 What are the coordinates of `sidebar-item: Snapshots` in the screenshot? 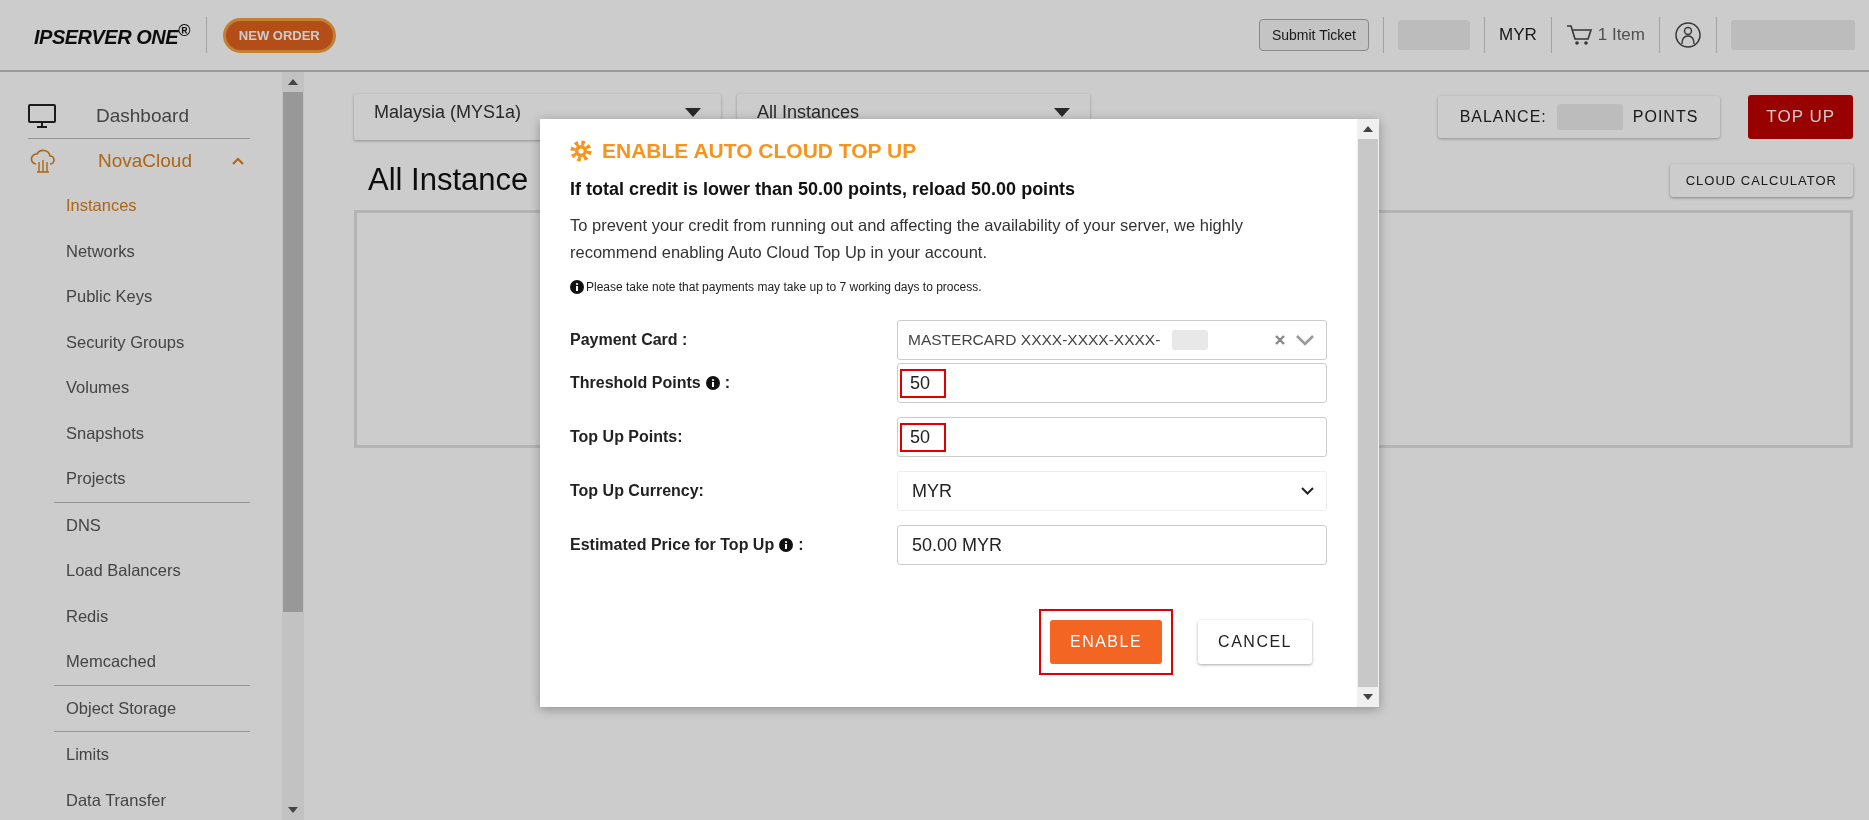 It's located at (141, 433).